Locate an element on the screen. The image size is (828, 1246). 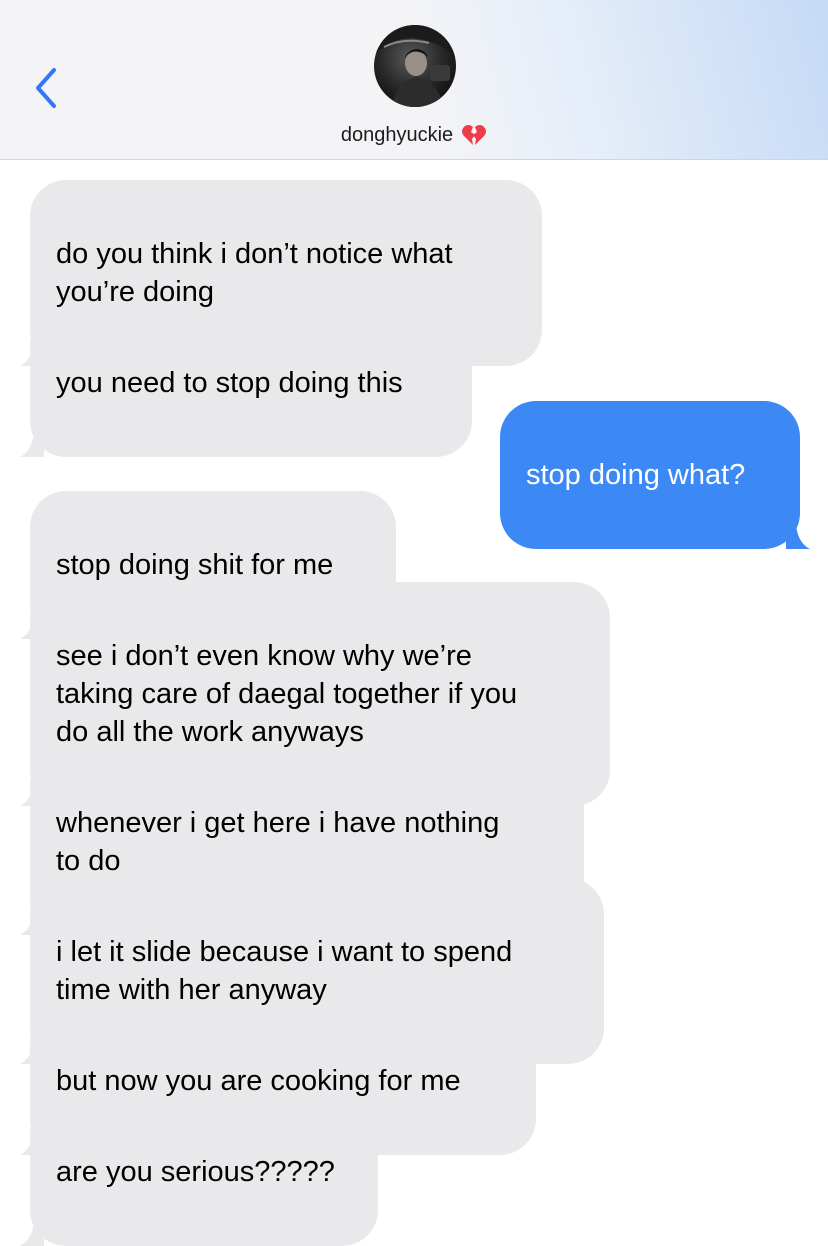
conversation-header: donghyuckie is located at coordinates (414, 80).